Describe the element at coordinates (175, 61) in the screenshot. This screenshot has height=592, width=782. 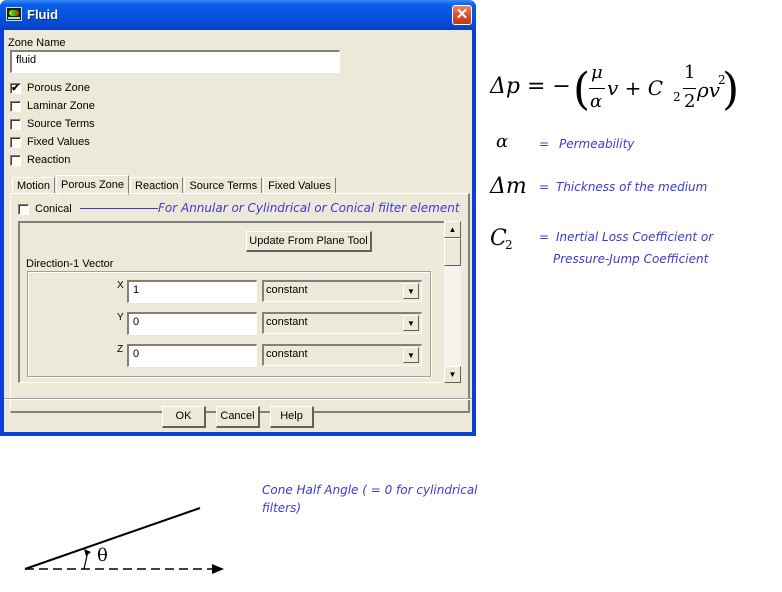
I see `zone-name-input: fluid` at that location.